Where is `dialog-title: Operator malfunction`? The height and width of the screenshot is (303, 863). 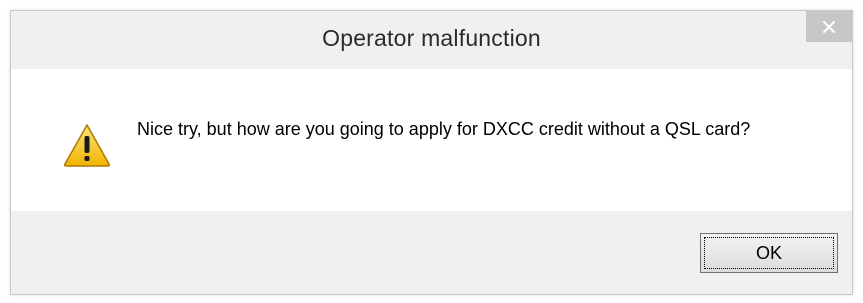
dialog-title: Operator malfunction is located at coordinates (431, 38).